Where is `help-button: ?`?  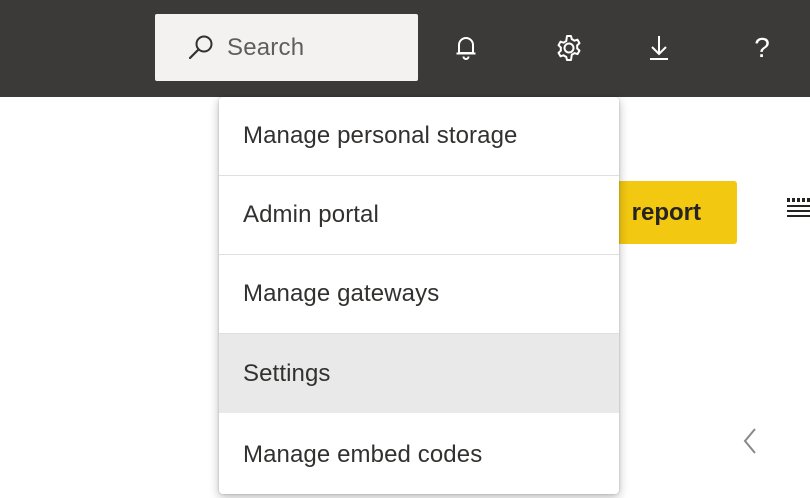 help-button: ? is located at coordinates (762, 48).